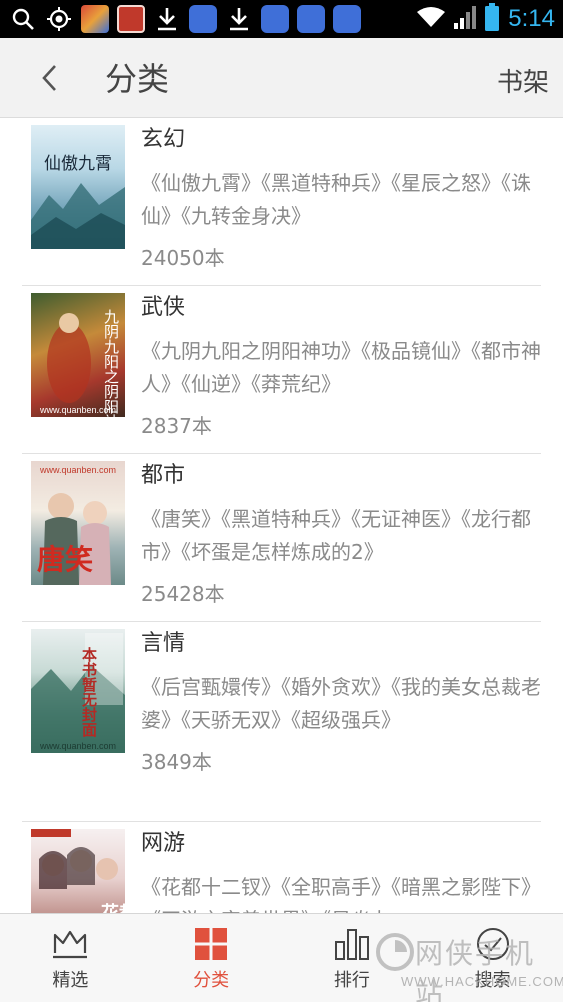 The width and height of the screenshot is (563, 1002). Describe the element at coordinates (531, 18) in the screenshot. I see `clock: 5:14` at that location.